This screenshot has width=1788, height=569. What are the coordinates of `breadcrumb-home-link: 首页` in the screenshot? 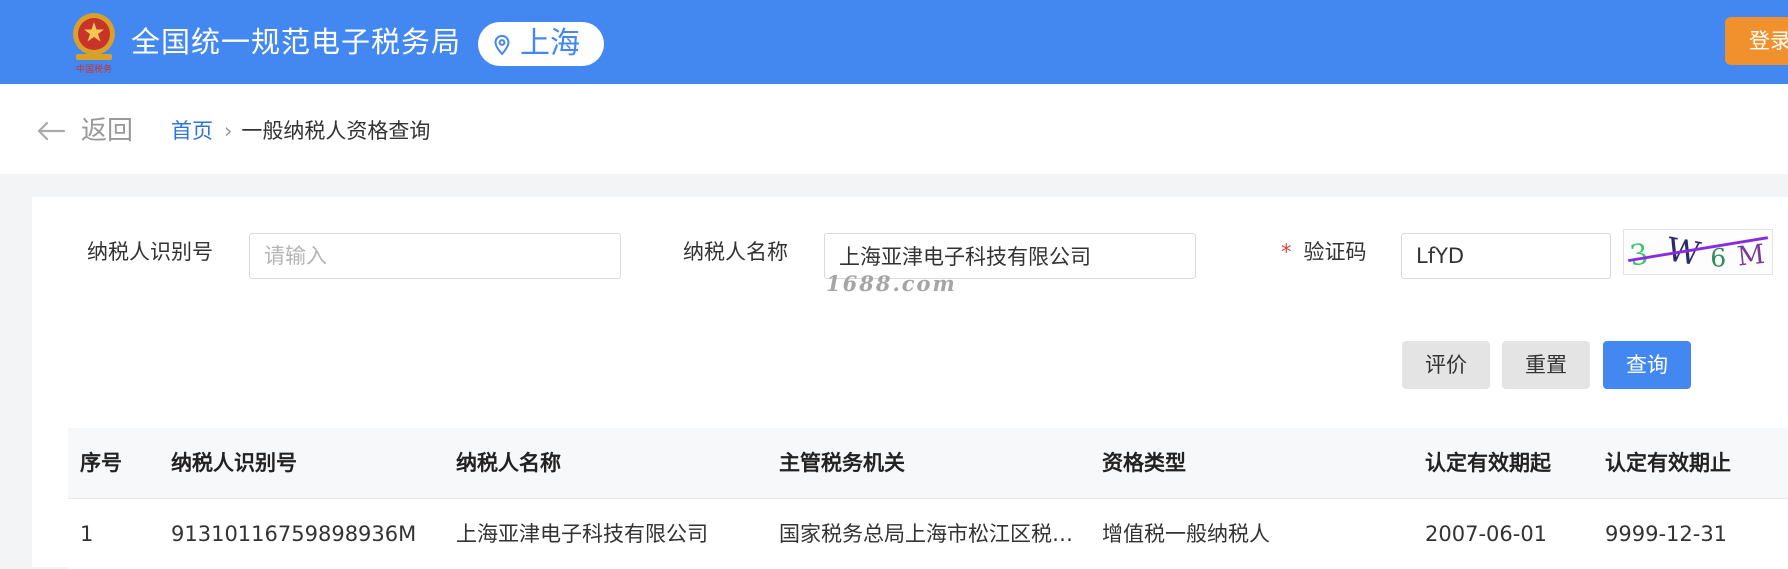 It's located at (192, 131).